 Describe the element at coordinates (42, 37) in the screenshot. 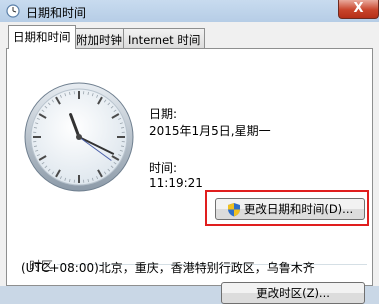

I see `tab-date-time: 日期和时间` at that location.